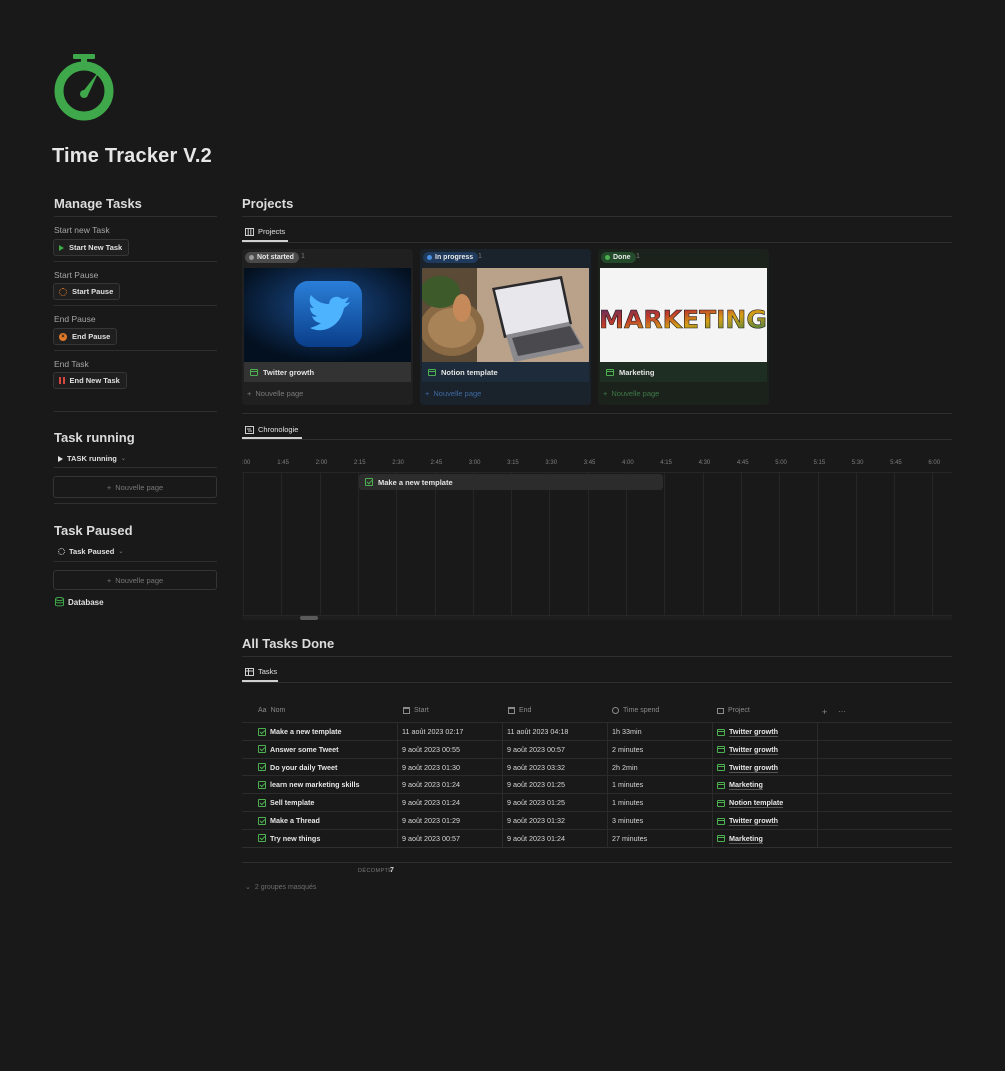 Image resolution: width=1005 pixels, height=1071 pixels. Describe the element at coordinates (271, 429) in the screenshot. I see `tab-chronologie: Chronologie` at that location.